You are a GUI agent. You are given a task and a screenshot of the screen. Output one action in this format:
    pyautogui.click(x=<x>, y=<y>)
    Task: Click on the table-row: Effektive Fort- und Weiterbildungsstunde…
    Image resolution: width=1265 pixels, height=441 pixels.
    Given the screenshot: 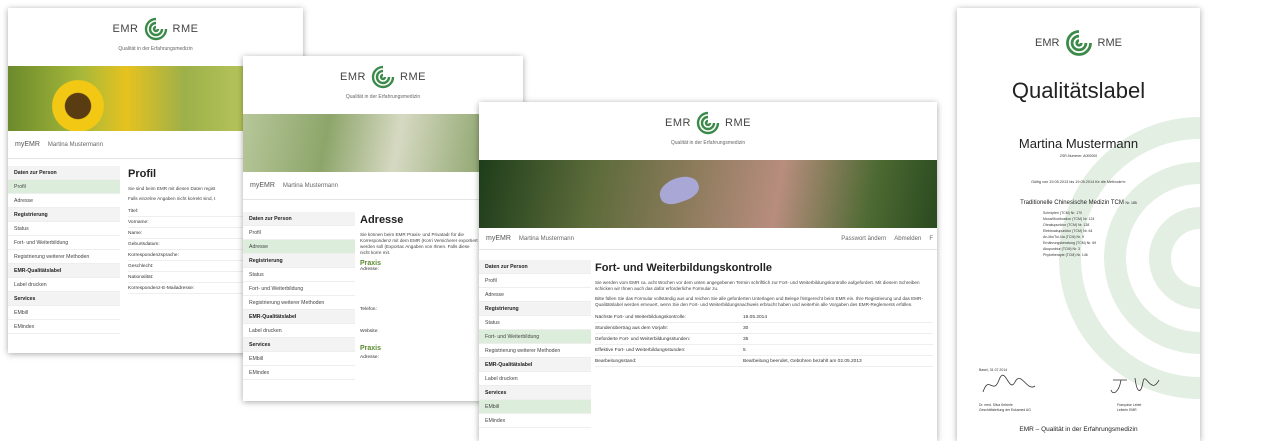 What is the action you would take?
    pyautogui.click(x=764, y=350)
    